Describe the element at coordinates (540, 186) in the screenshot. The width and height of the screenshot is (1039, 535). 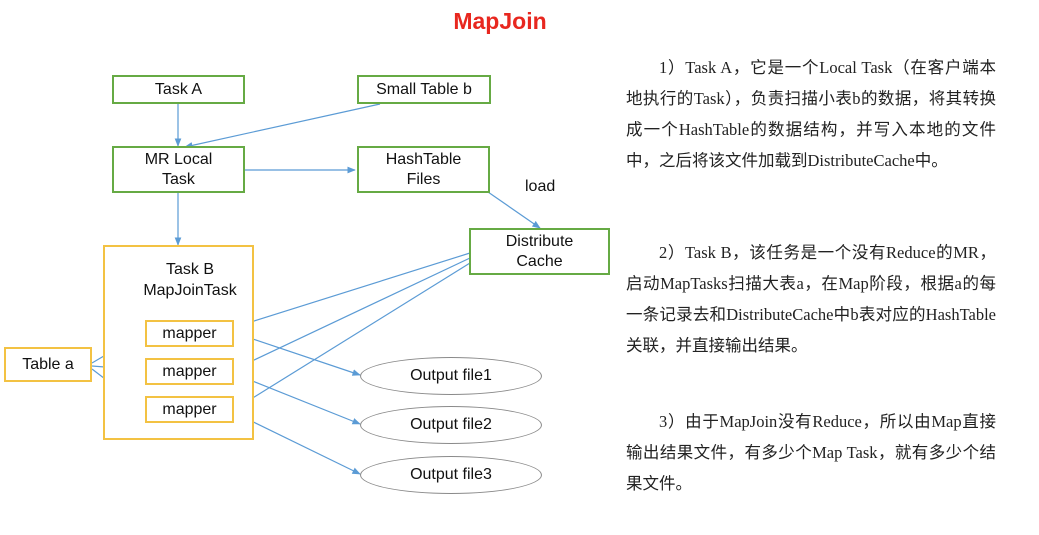
I see `load-edge-label: load` at that location.